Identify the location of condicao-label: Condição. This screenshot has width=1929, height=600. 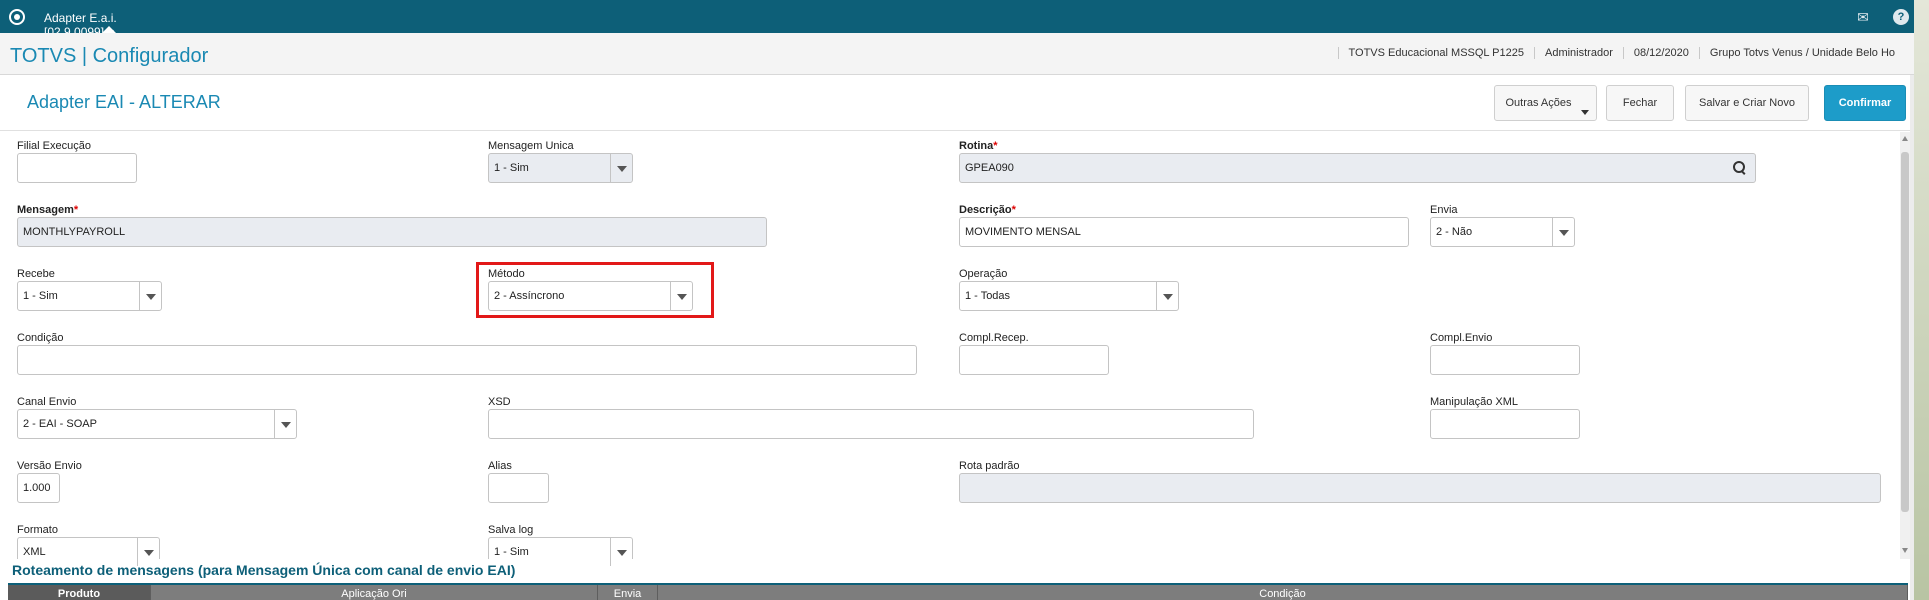
(40, 338).